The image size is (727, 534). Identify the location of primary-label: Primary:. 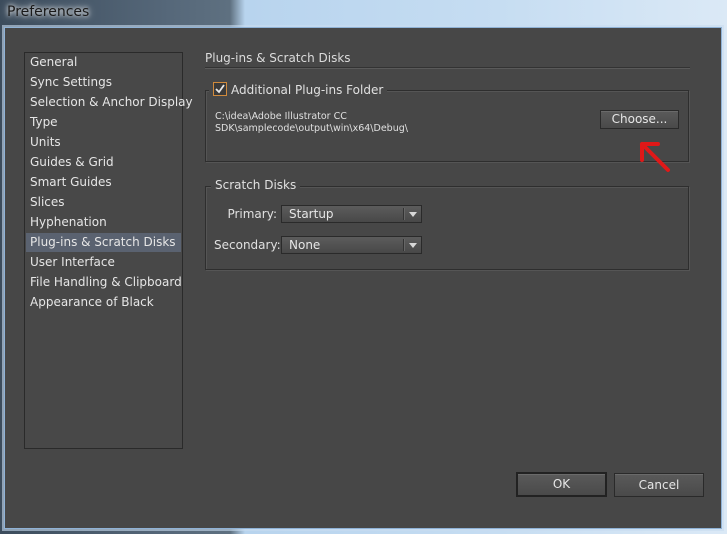
(252, 214).